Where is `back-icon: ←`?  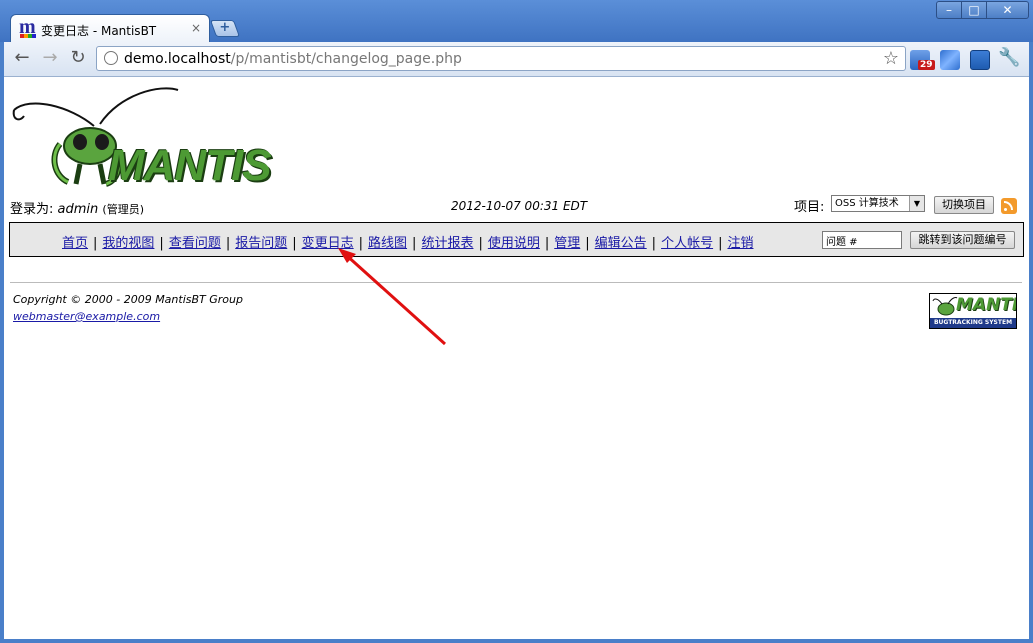 back-icon: ← is located at coordinates (22, 58).